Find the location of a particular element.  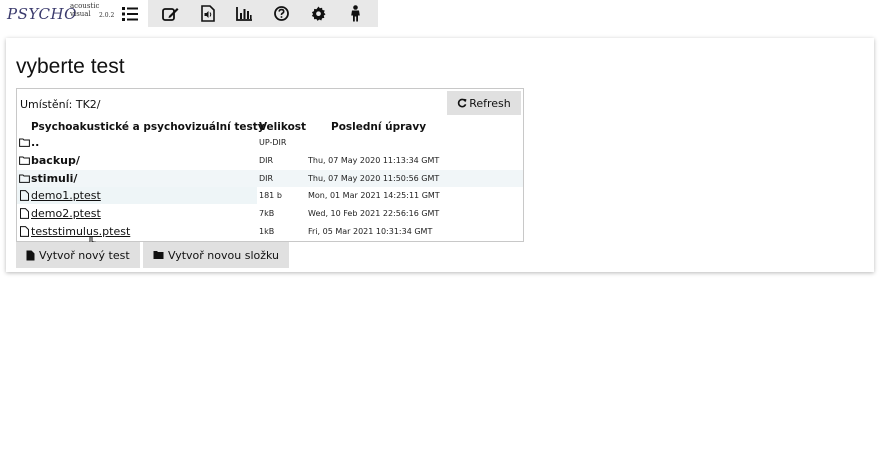

help-icon is located at coordinates (281, 13).